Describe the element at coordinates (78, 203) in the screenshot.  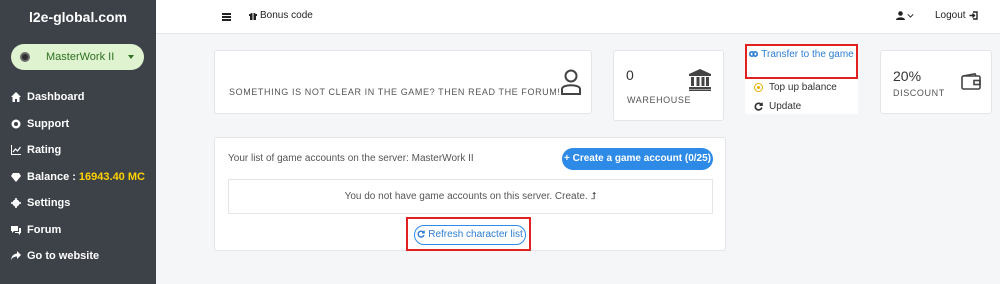
I see `sidebar-item-settings: Settings` at that location.